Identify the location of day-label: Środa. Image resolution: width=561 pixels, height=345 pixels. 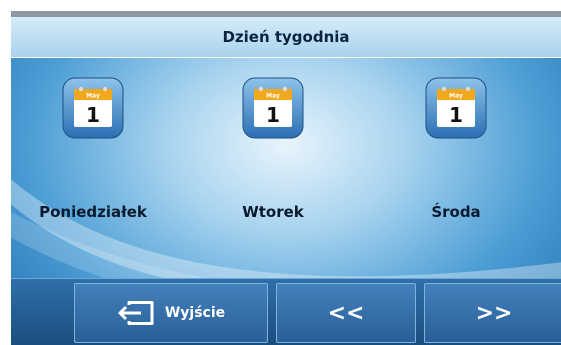
(456, 212).